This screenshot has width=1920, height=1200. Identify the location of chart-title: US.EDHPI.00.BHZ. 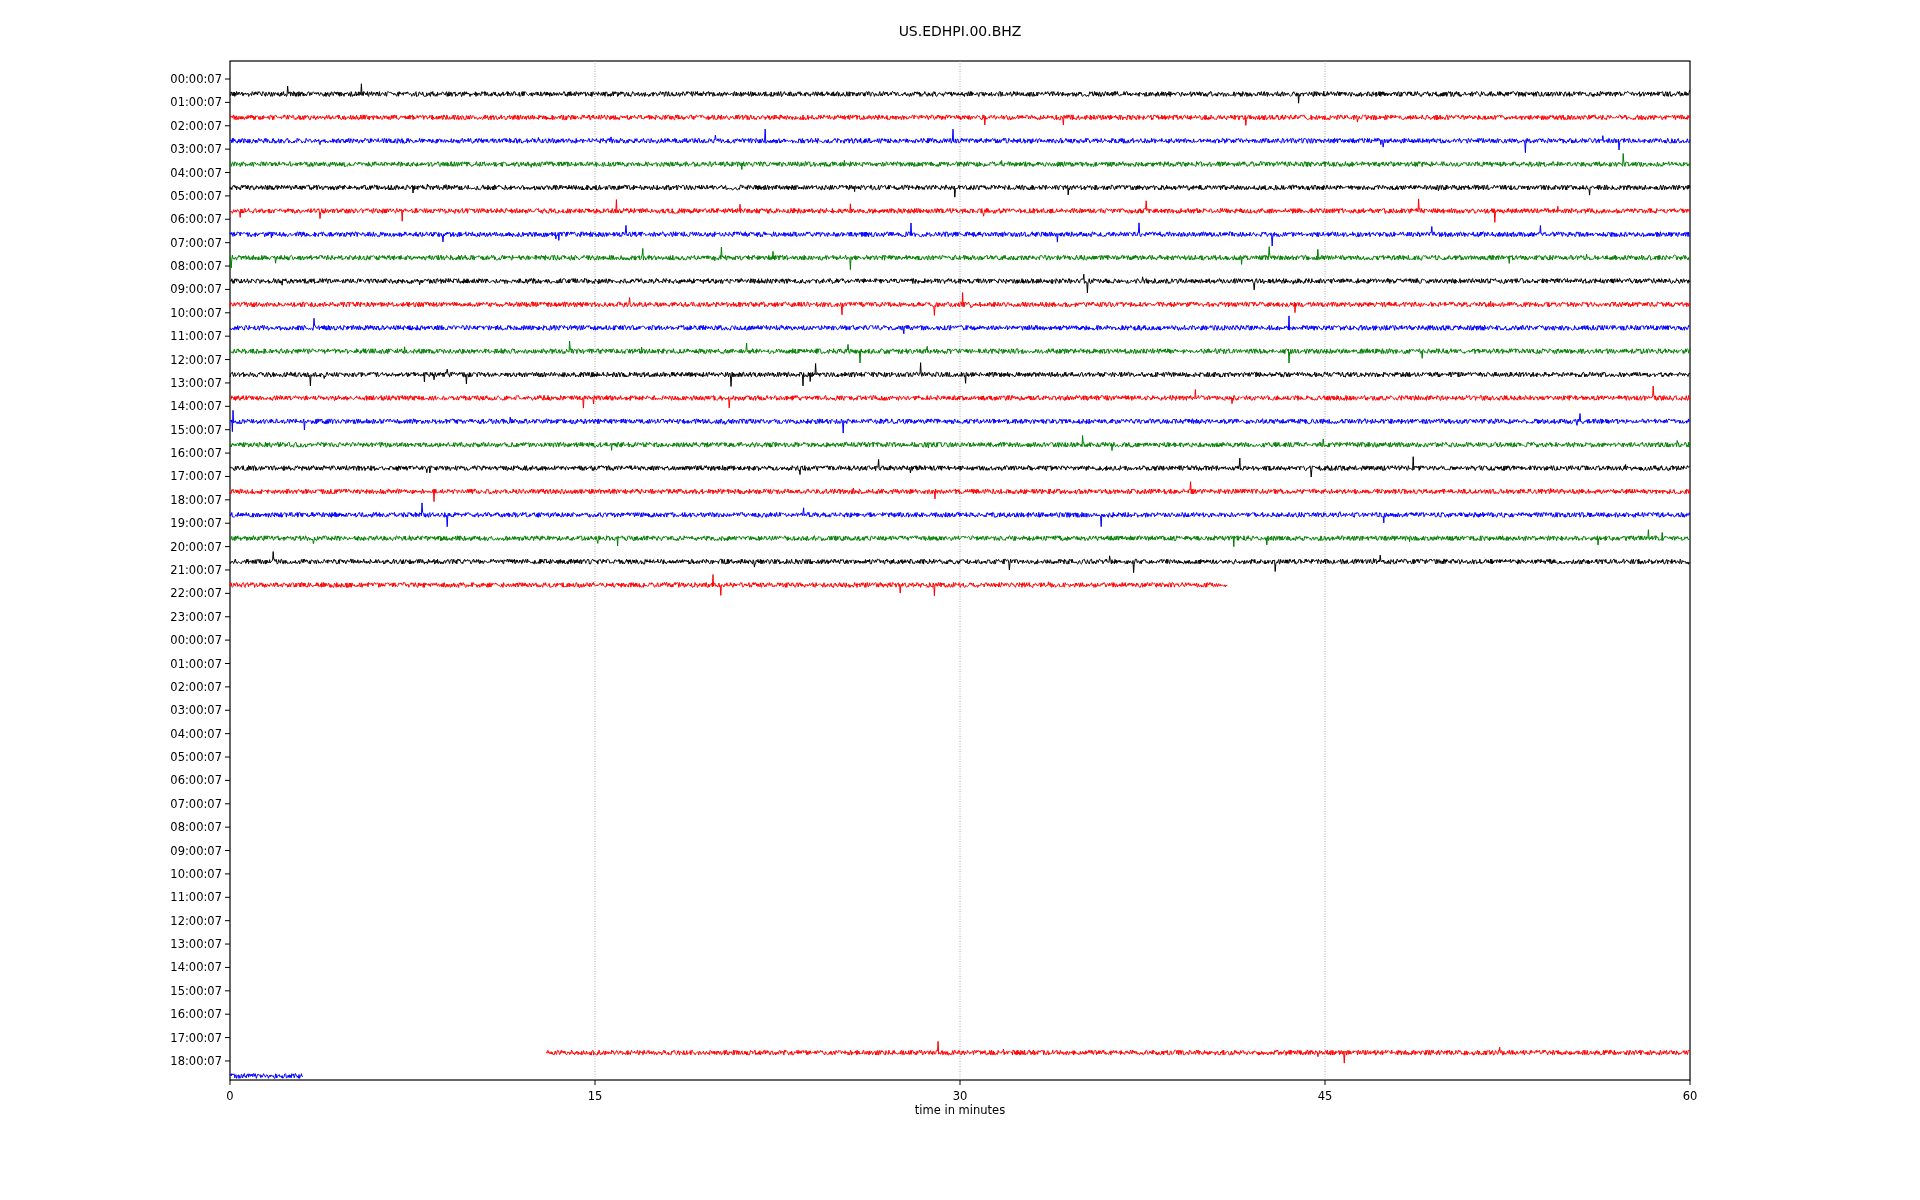
(960, 31).